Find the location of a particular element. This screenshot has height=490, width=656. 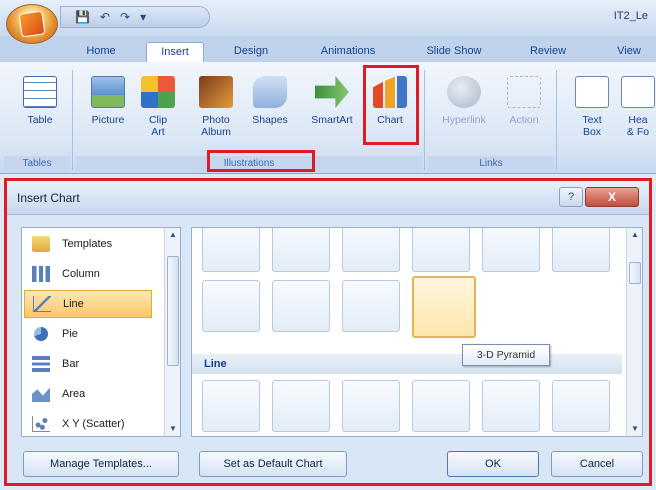

action-button: Action is located at coordinates (524, 111).